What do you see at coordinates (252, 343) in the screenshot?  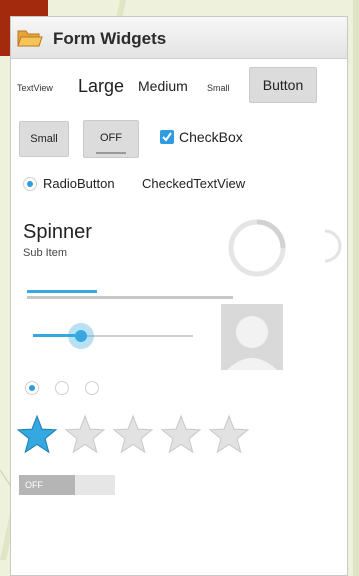 I see `person-icon` at bounding box center [252, 343].